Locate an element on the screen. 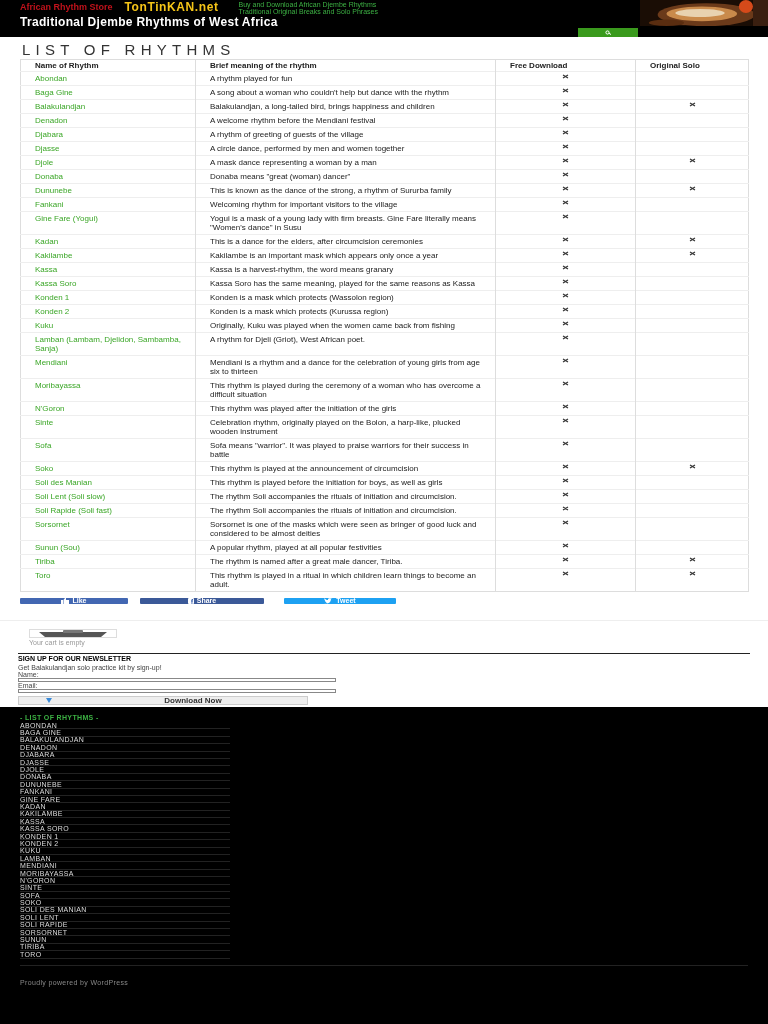 The width and height of the screenshot is (768, 1024). meaning-cell: Yogui is a mask of a young lady with firm breasts. Gine Fare literally means "Women's dance" in Susu is located at coordinates (345, 223).